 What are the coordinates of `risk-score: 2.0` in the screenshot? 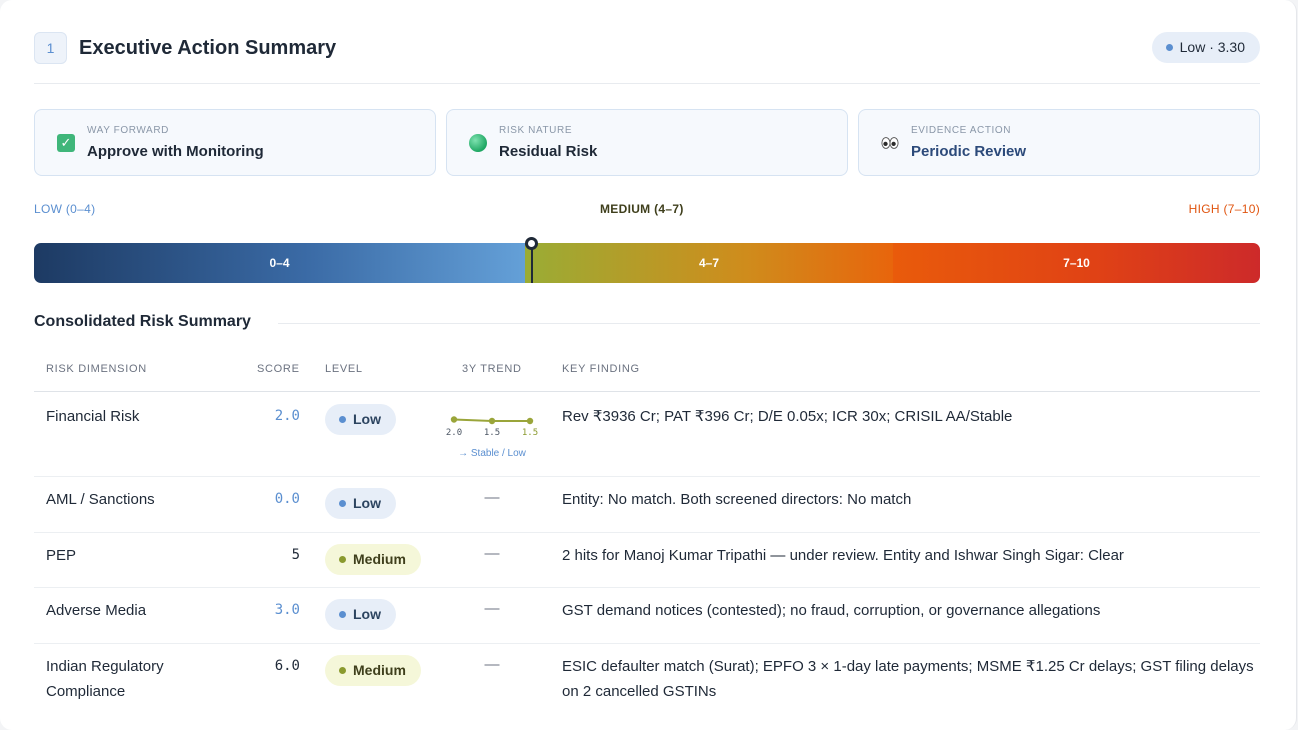 It's located at (287, 416).